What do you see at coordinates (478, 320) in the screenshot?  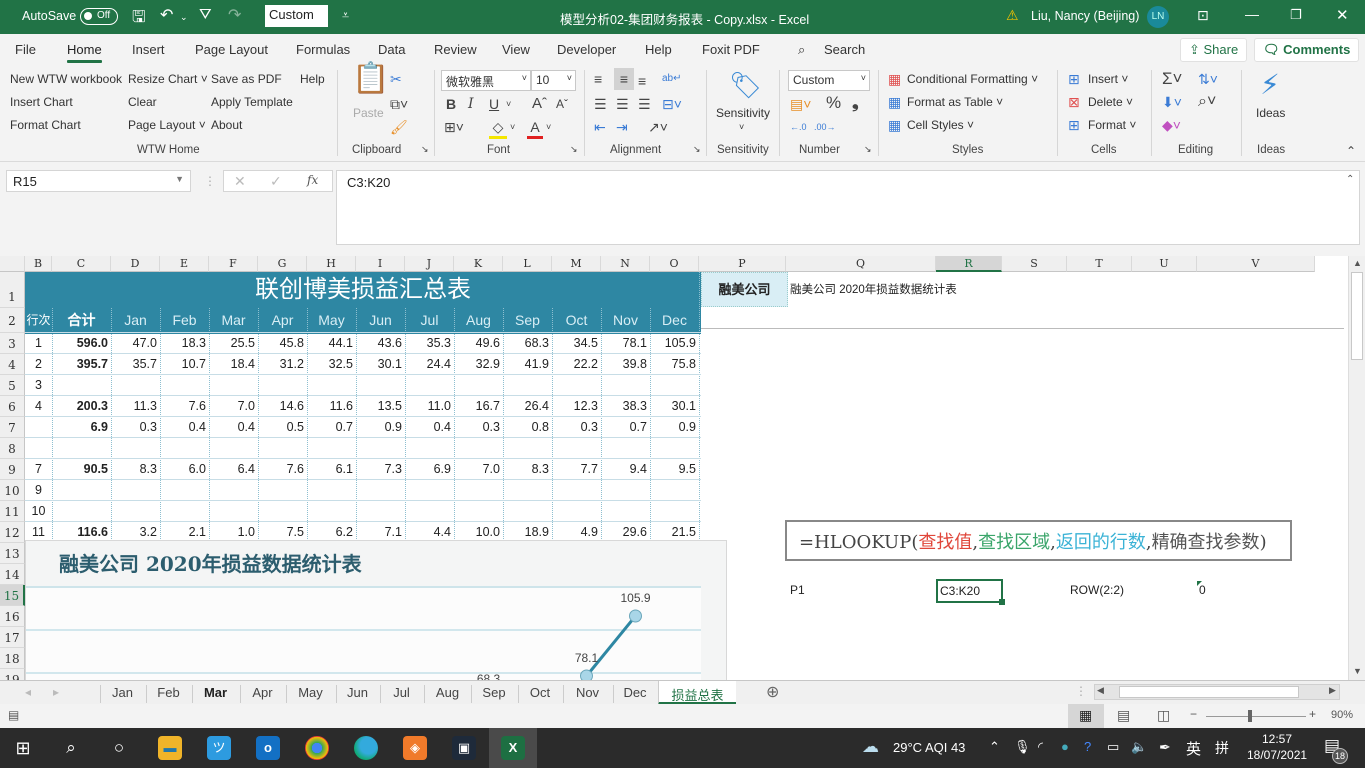 I see `table-column-header: Aug` at bounding box center [478, 320].